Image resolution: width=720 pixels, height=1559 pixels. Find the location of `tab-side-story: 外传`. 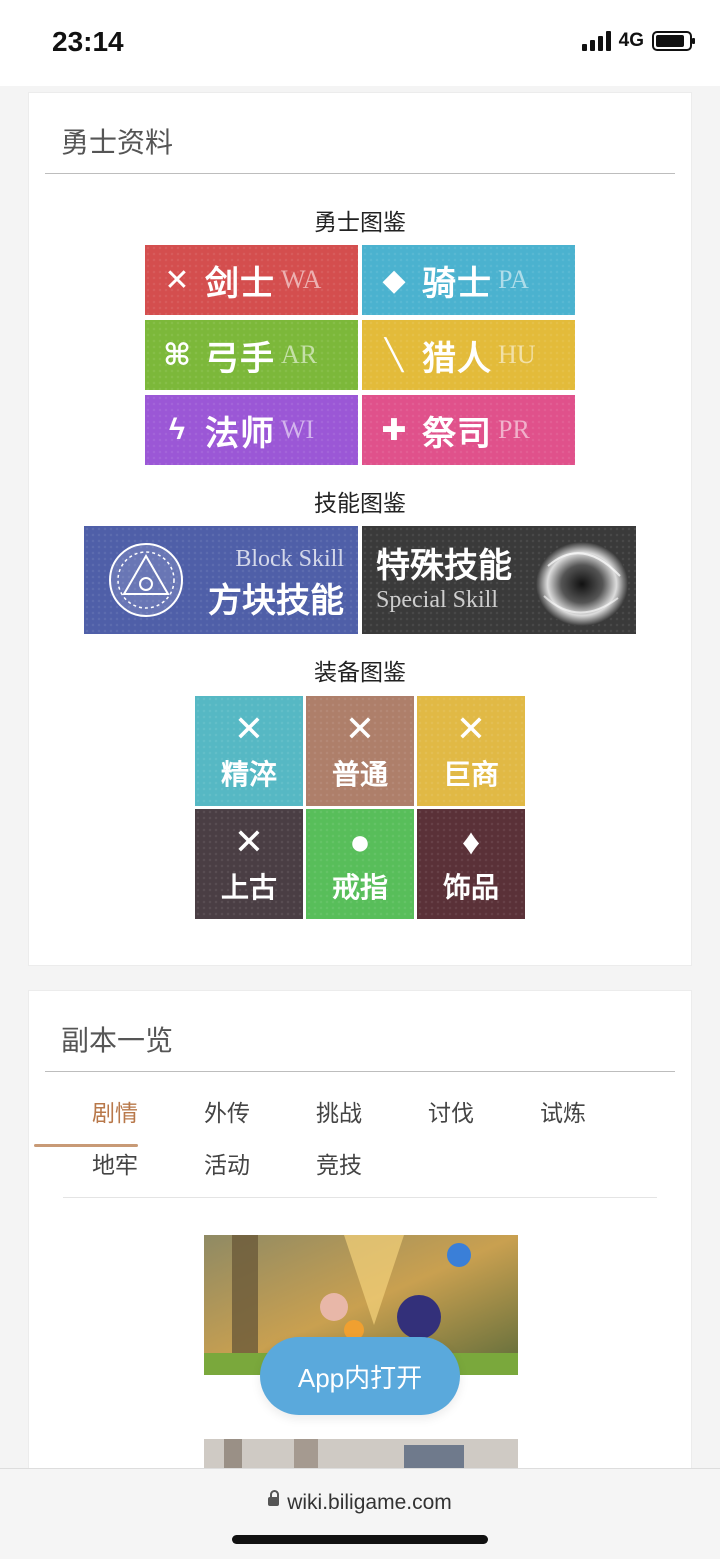

tab-side-story: 外传 is located at coordinates (227, 1113).